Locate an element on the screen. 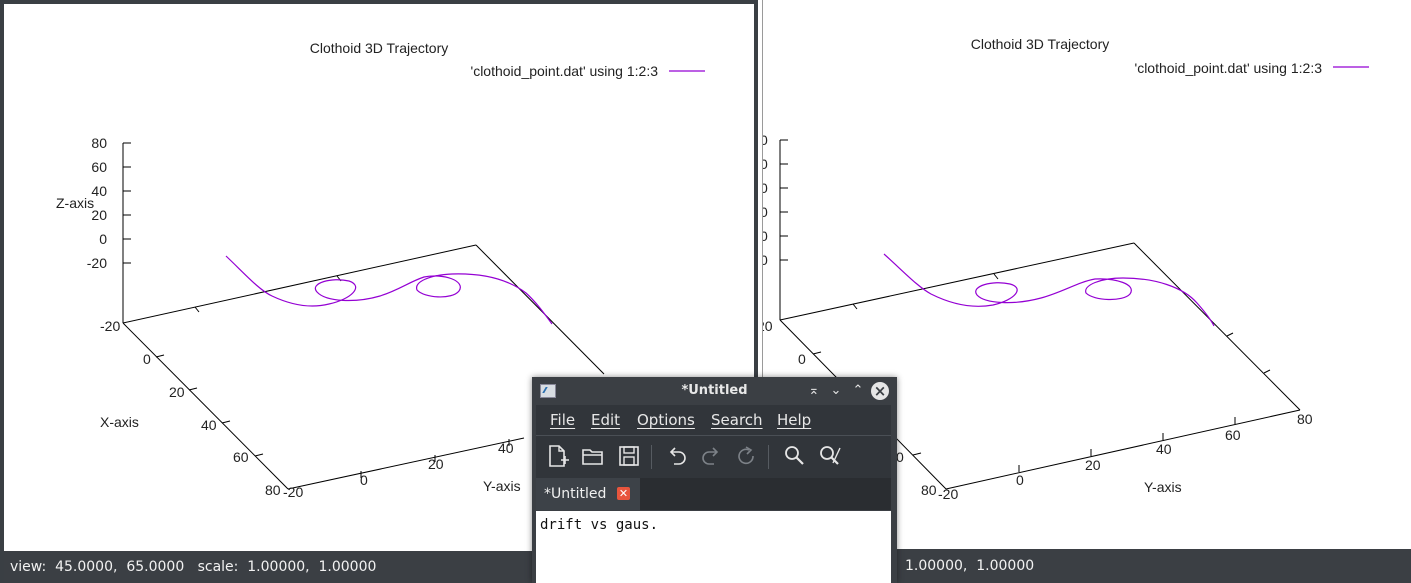  z-axis-label: Z-axis is located at coordinates (75, 203).